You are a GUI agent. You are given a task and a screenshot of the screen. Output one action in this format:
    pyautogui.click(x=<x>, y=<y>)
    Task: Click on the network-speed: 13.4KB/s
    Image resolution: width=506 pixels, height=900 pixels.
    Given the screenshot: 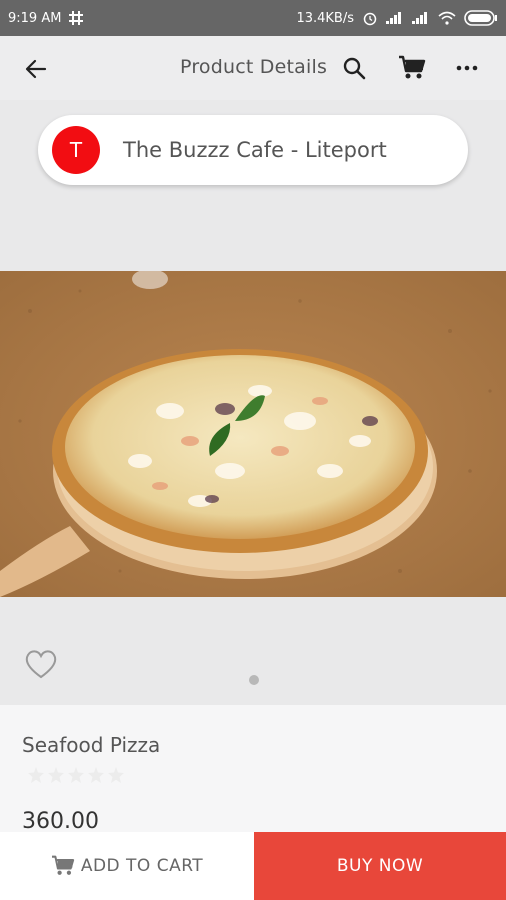 What is the action you would take?
    pyautogui.click(x=325, y=18)
    